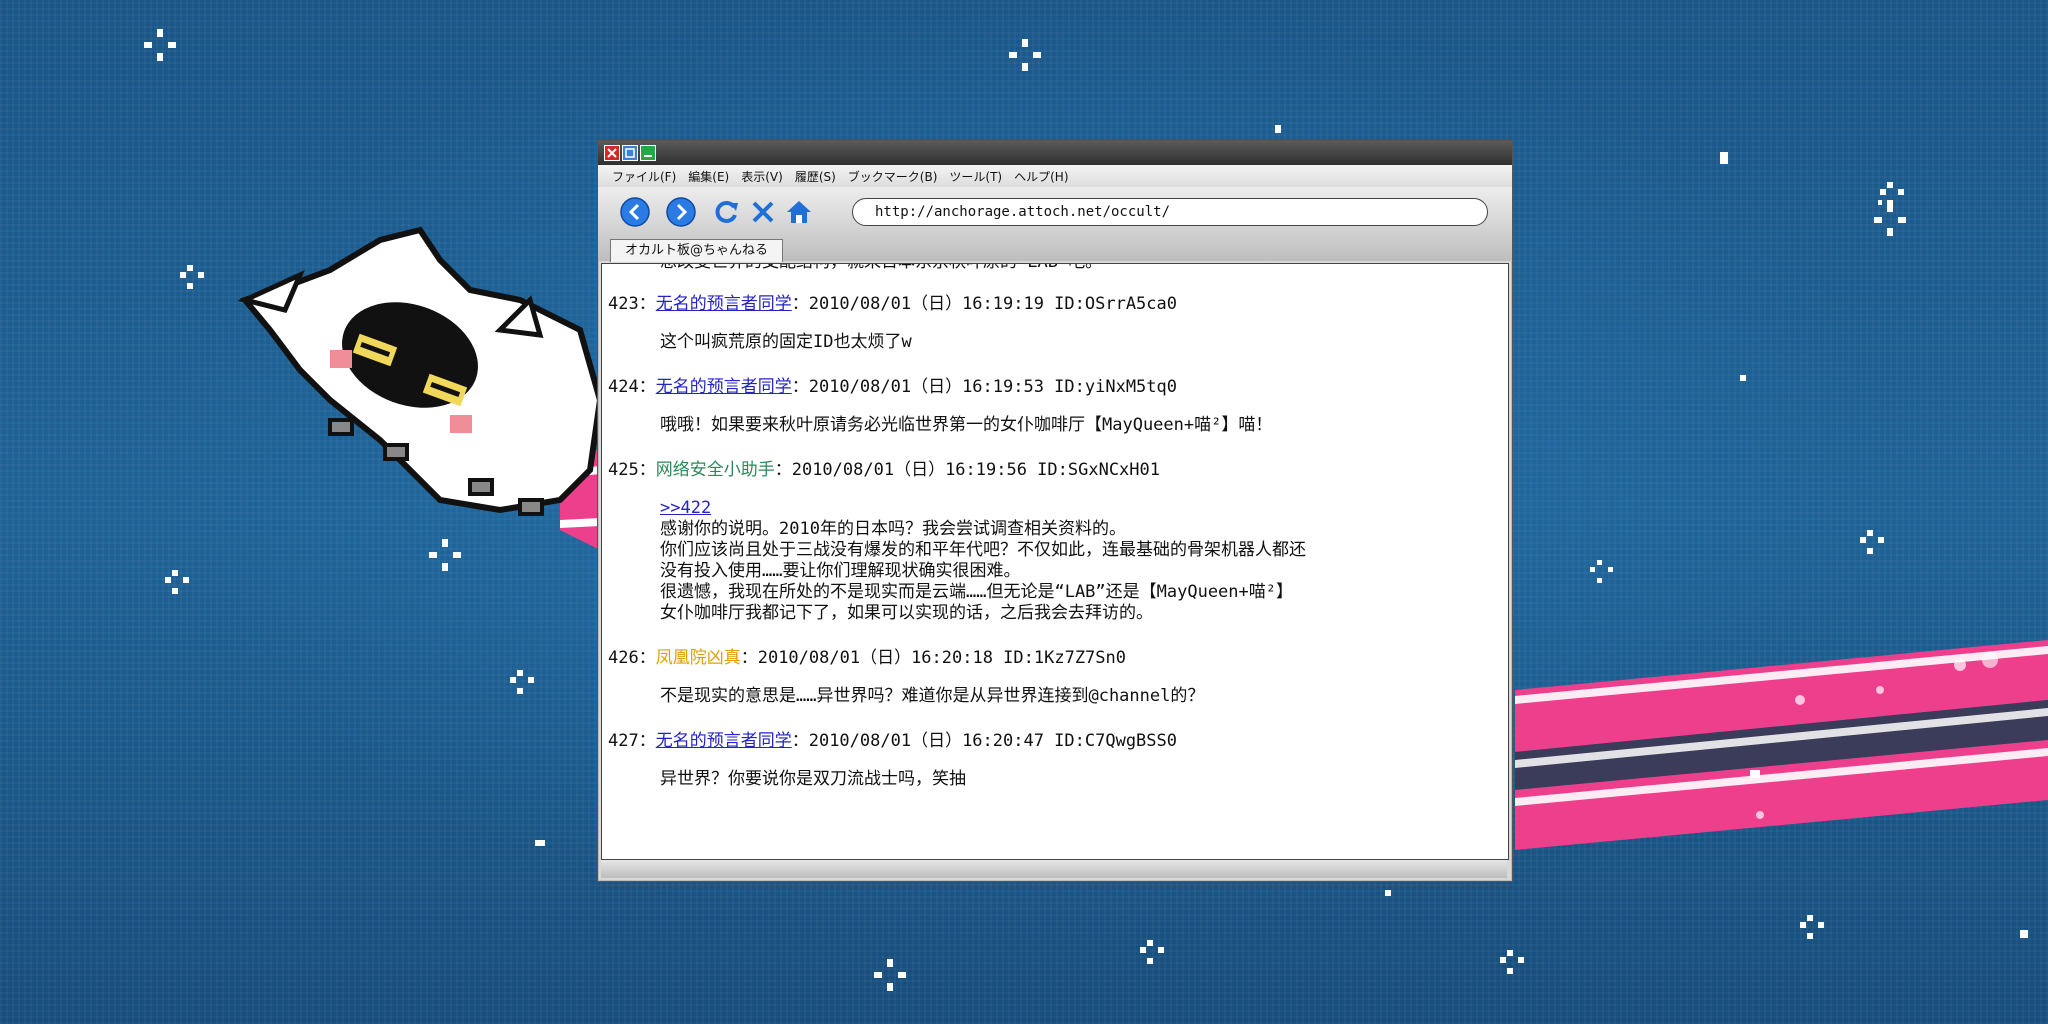 Image resolution: width=2048 pixels, height=1024 pixels. What do you see at coordinates (840, 571) in the screenshot?
I see `post-text-line: 没有投入使用……要让你们理解现状确实很困难。` at bounding box center [840, 571].